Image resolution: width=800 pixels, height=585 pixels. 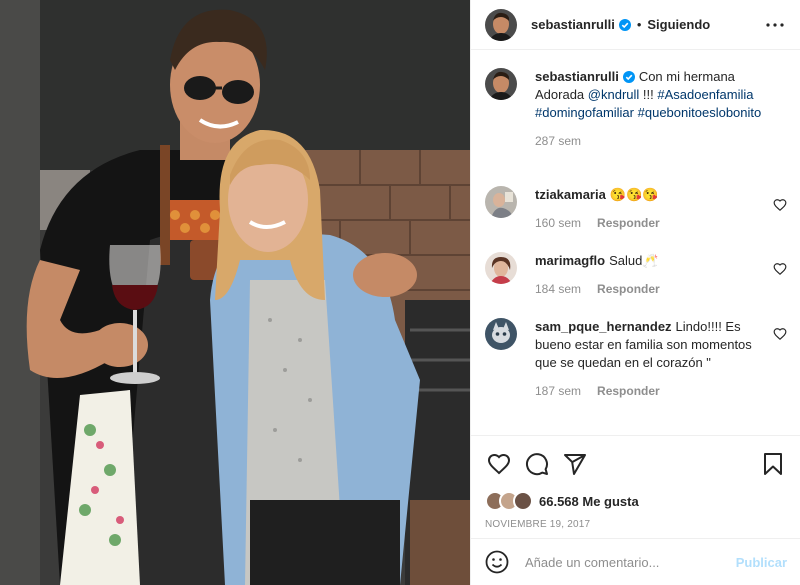 I want to click on comment-time: 184 sem, so click(x=558, y=289).